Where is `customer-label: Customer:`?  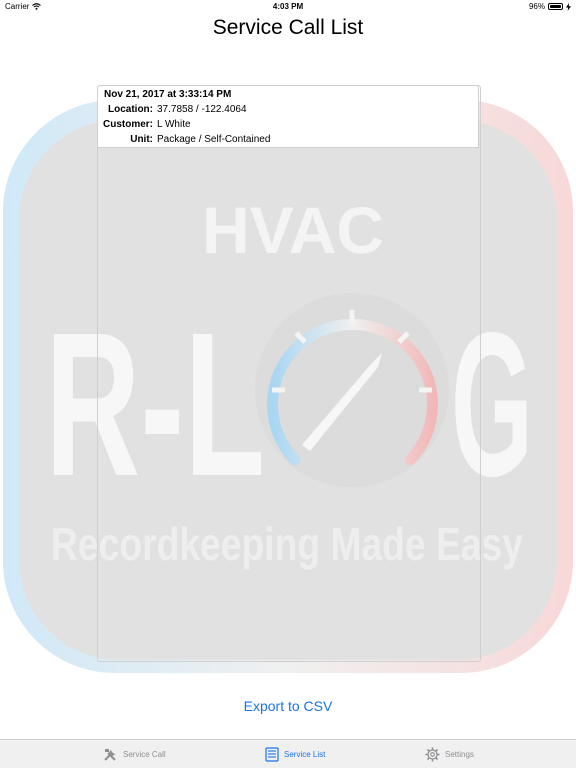 customer-label: Customer: is located at coordinates (127, 124).